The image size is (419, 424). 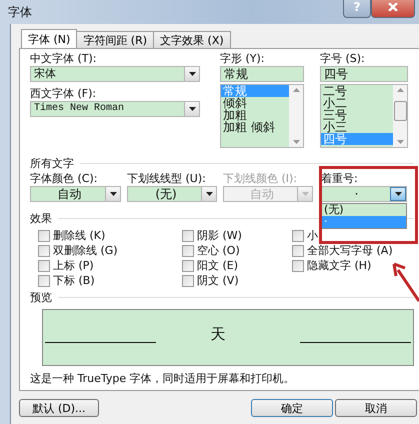 I want to click on input-field: 四号, so click(x=364, y=74).